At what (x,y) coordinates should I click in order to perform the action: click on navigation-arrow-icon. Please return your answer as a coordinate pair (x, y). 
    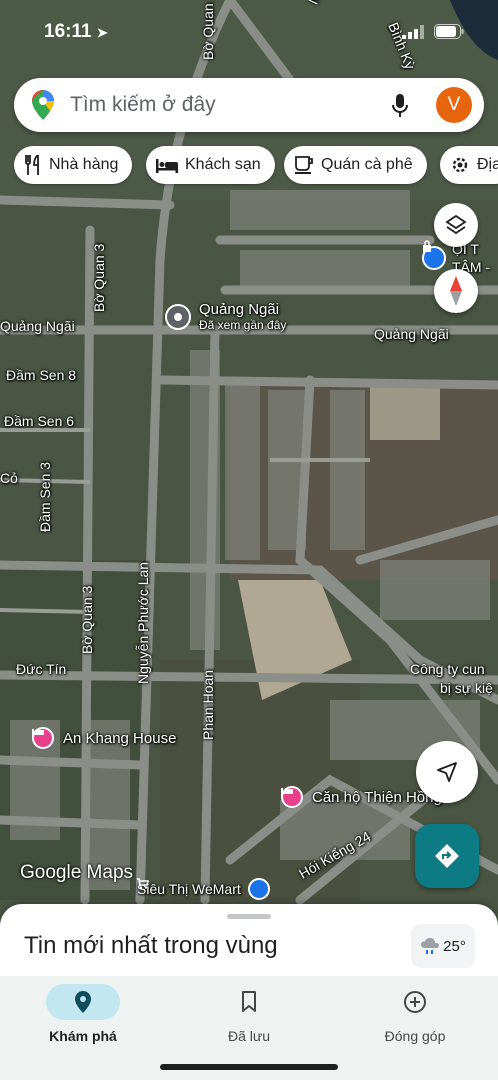
    Looking at the image, I should click on (447, 772).